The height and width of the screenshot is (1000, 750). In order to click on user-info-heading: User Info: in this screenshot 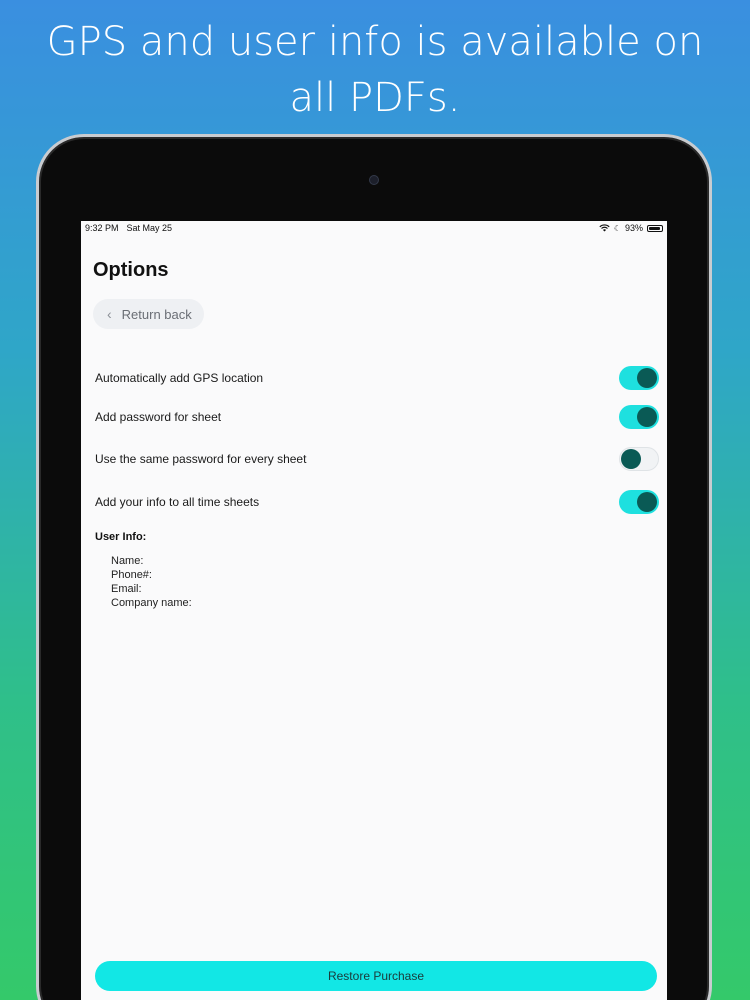, I will do `click(121, 537)`.